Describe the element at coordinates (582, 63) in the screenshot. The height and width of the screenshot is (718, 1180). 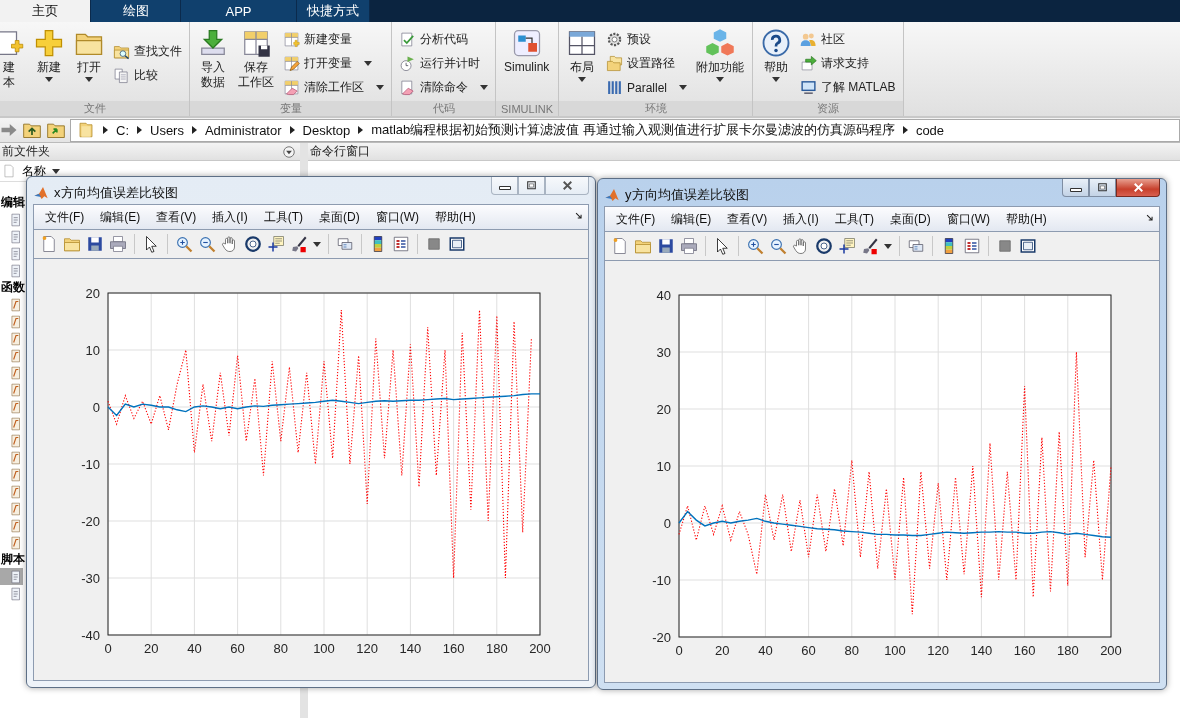
I see `ribbon-button: 布局` at that location.